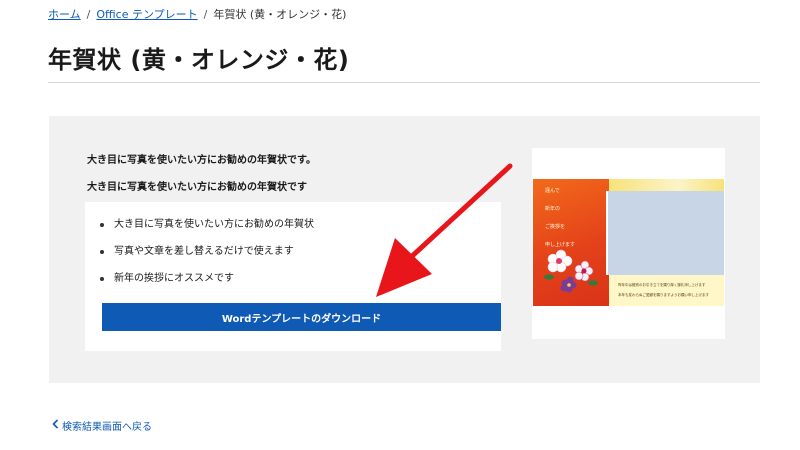 This screenshot has height=450, width=800. I want to click on breadcrumb-current: 年賀状 (黄・オレンジ・花), so click(280, 14).